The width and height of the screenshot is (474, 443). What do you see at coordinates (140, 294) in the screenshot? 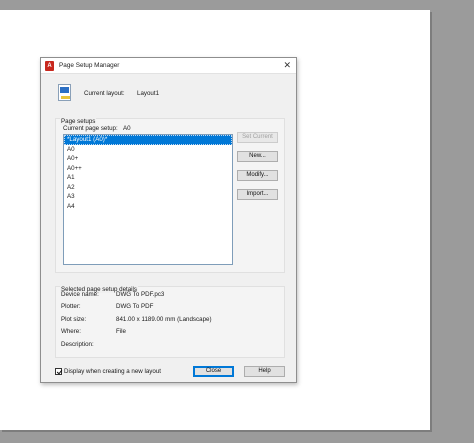
I see `device-name-value: DWG To PDF.pc3` at bounding box center [140, 294].